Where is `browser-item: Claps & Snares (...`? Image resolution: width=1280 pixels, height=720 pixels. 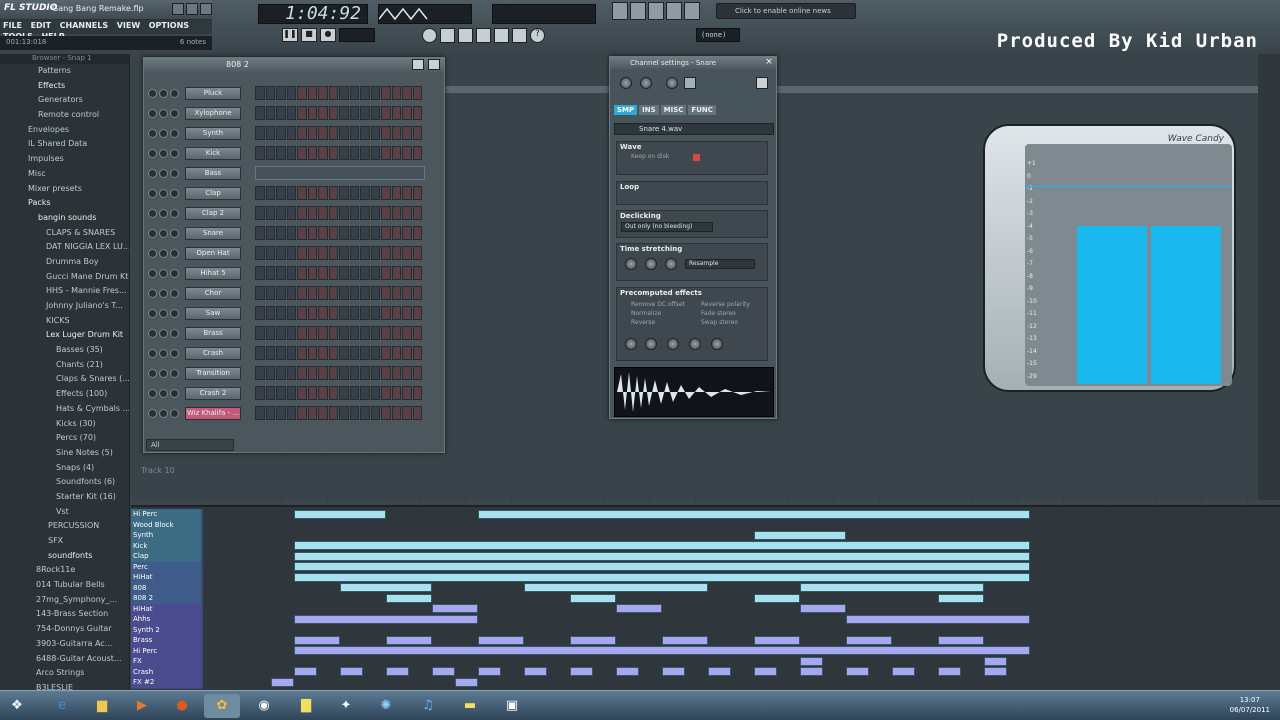
browser-item: Claps & Snares (... is located at coordinates (64, 379).